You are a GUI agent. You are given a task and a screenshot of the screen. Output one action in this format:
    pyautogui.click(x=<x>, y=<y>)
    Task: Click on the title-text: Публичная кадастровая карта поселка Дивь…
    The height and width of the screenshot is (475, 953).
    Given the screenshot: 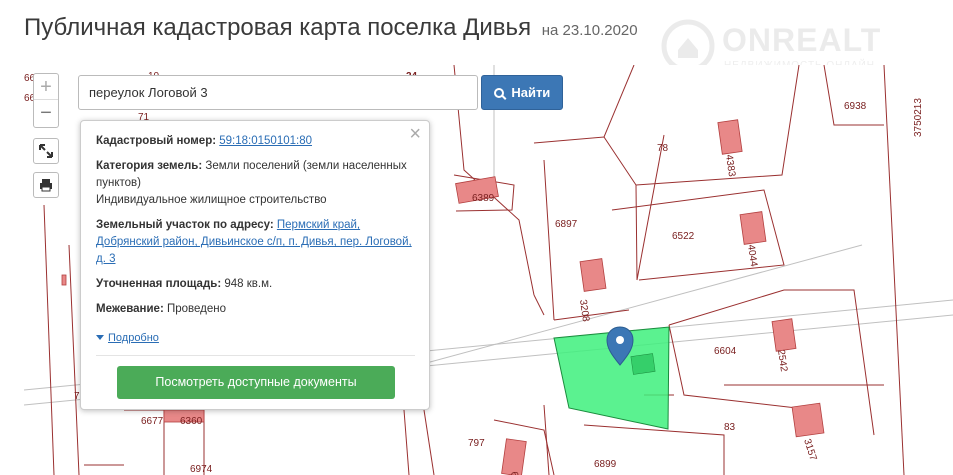 What is the action you would take?
    pyautogui.click(x=278, y=27)
    